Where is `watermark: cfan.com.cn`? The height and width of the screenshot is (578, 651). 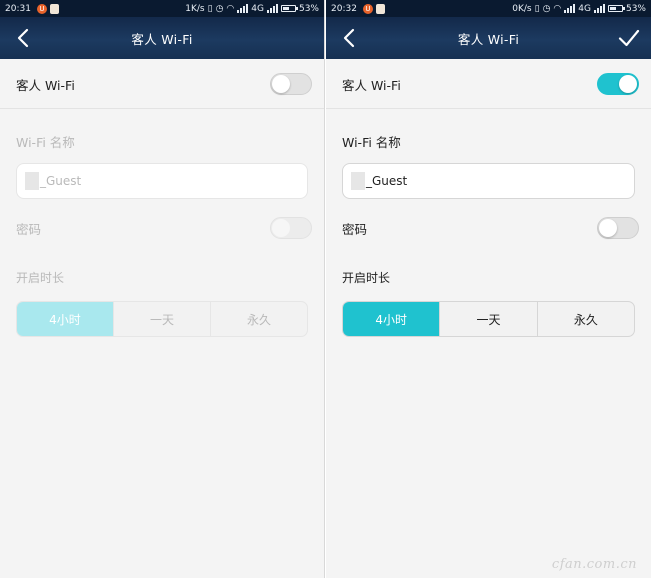 watermark: cfan.com.cn is located at coordinates (594, 564).